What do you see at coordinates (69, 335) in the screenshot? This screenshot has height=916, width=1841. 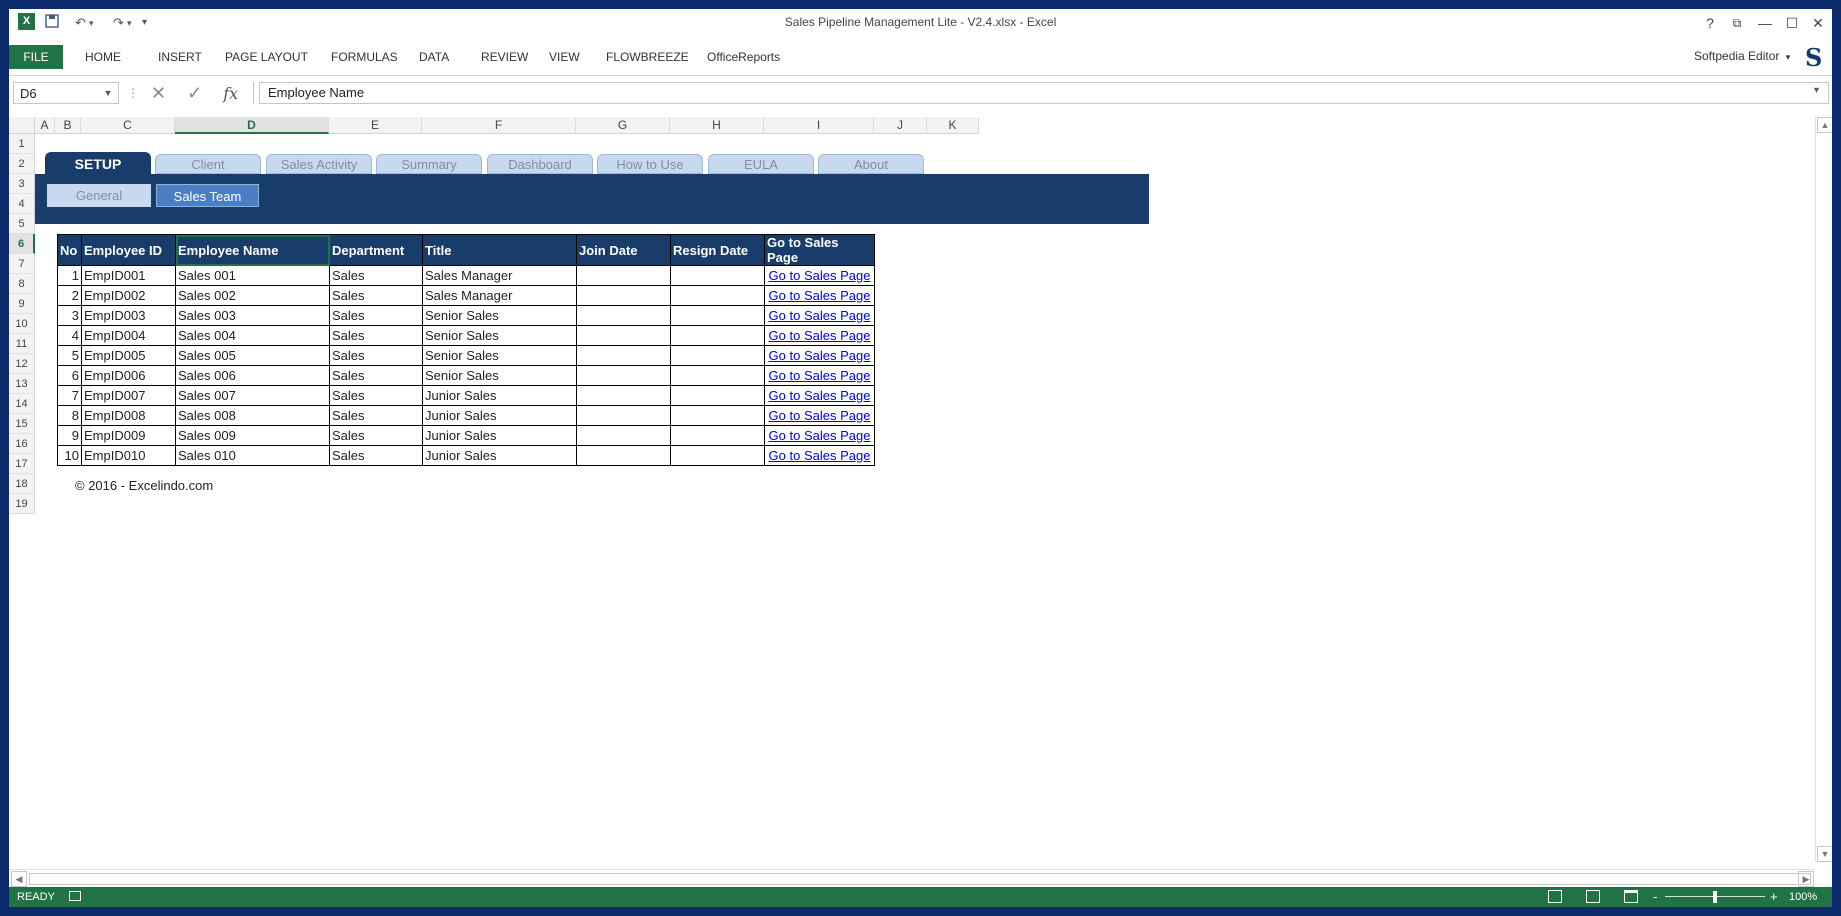 I see `cell-no: 4` at bounding box center [69, 335].